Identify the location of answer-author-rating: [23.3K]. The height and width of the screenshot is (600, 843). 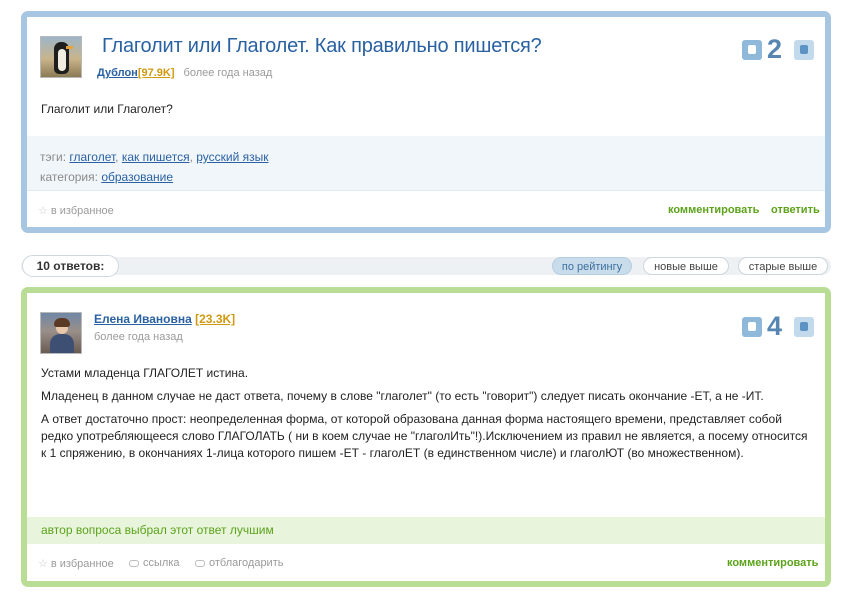
(215, 319).